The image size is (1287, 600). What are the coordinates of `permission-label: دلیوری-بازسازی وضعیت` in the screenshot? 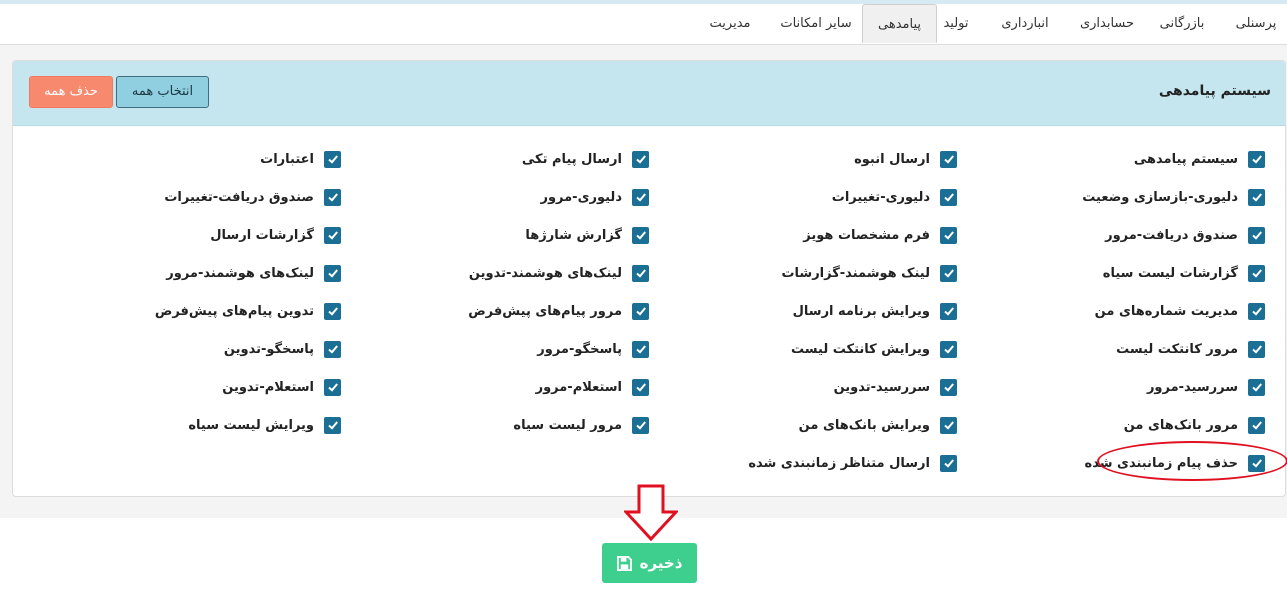 It's located at (1160, 197).